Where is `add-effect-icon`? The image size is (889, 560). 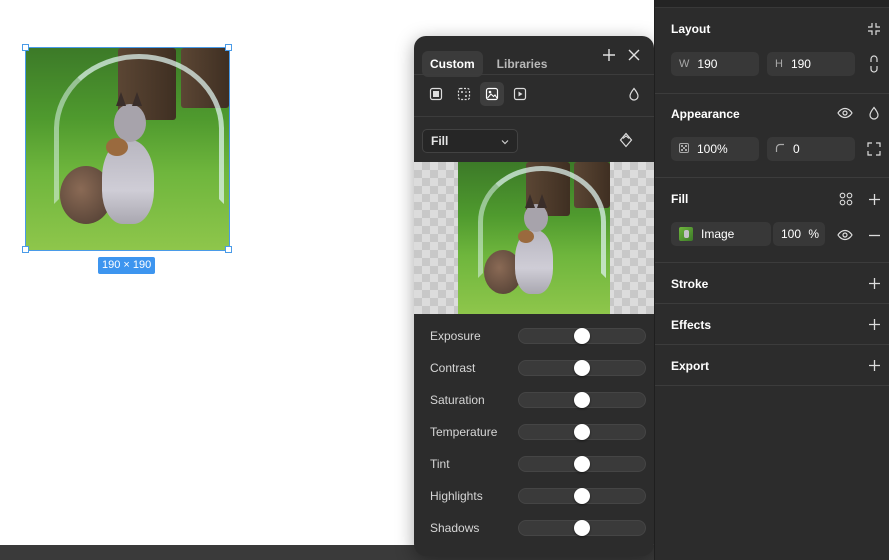
add-effect-icon is located at coordinates (874, 324).